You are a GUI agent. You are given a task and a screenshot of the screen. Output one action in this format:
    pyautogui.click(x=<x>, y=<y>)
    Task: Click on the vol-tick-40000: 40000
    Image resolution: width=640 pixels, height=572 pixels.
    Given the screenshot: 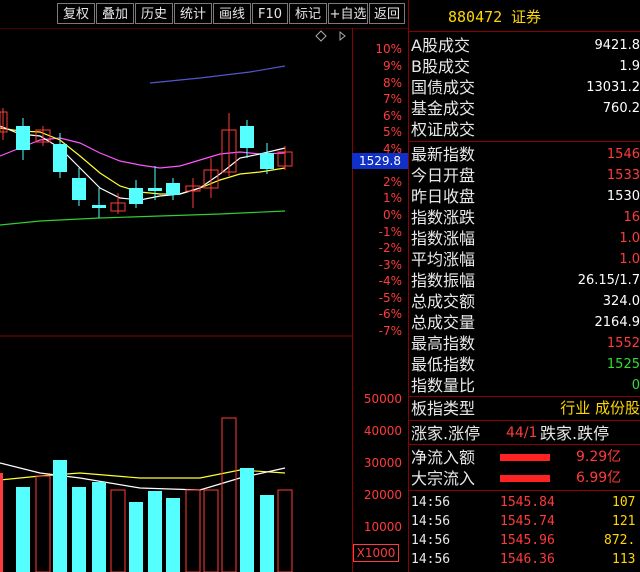 What is the action you would take?
    pyautogui.click(x=382, y=431)
    